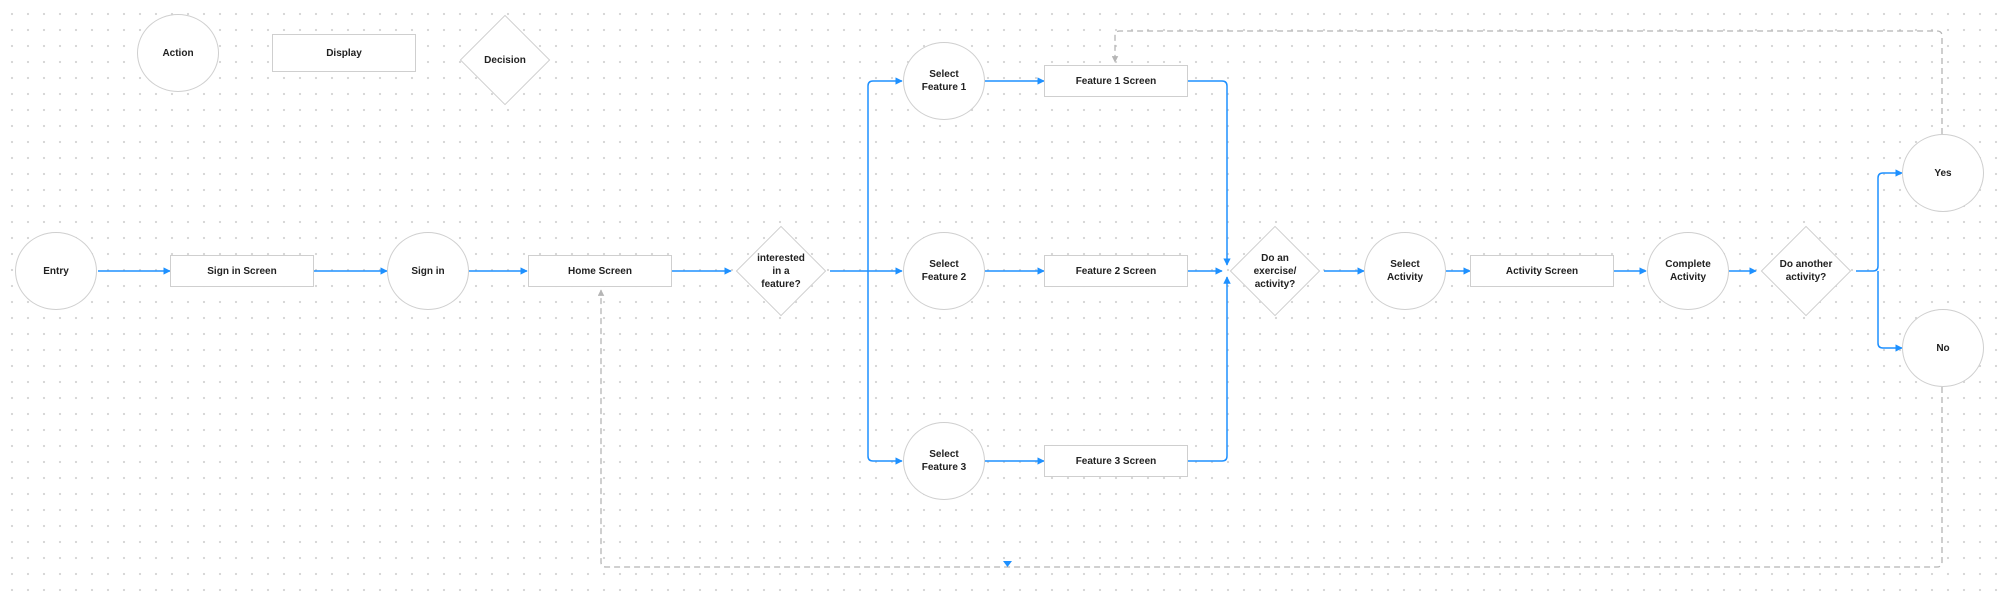 The image size is (2000, 597). I want to click on entry-node: Entry, so click(56, 271).